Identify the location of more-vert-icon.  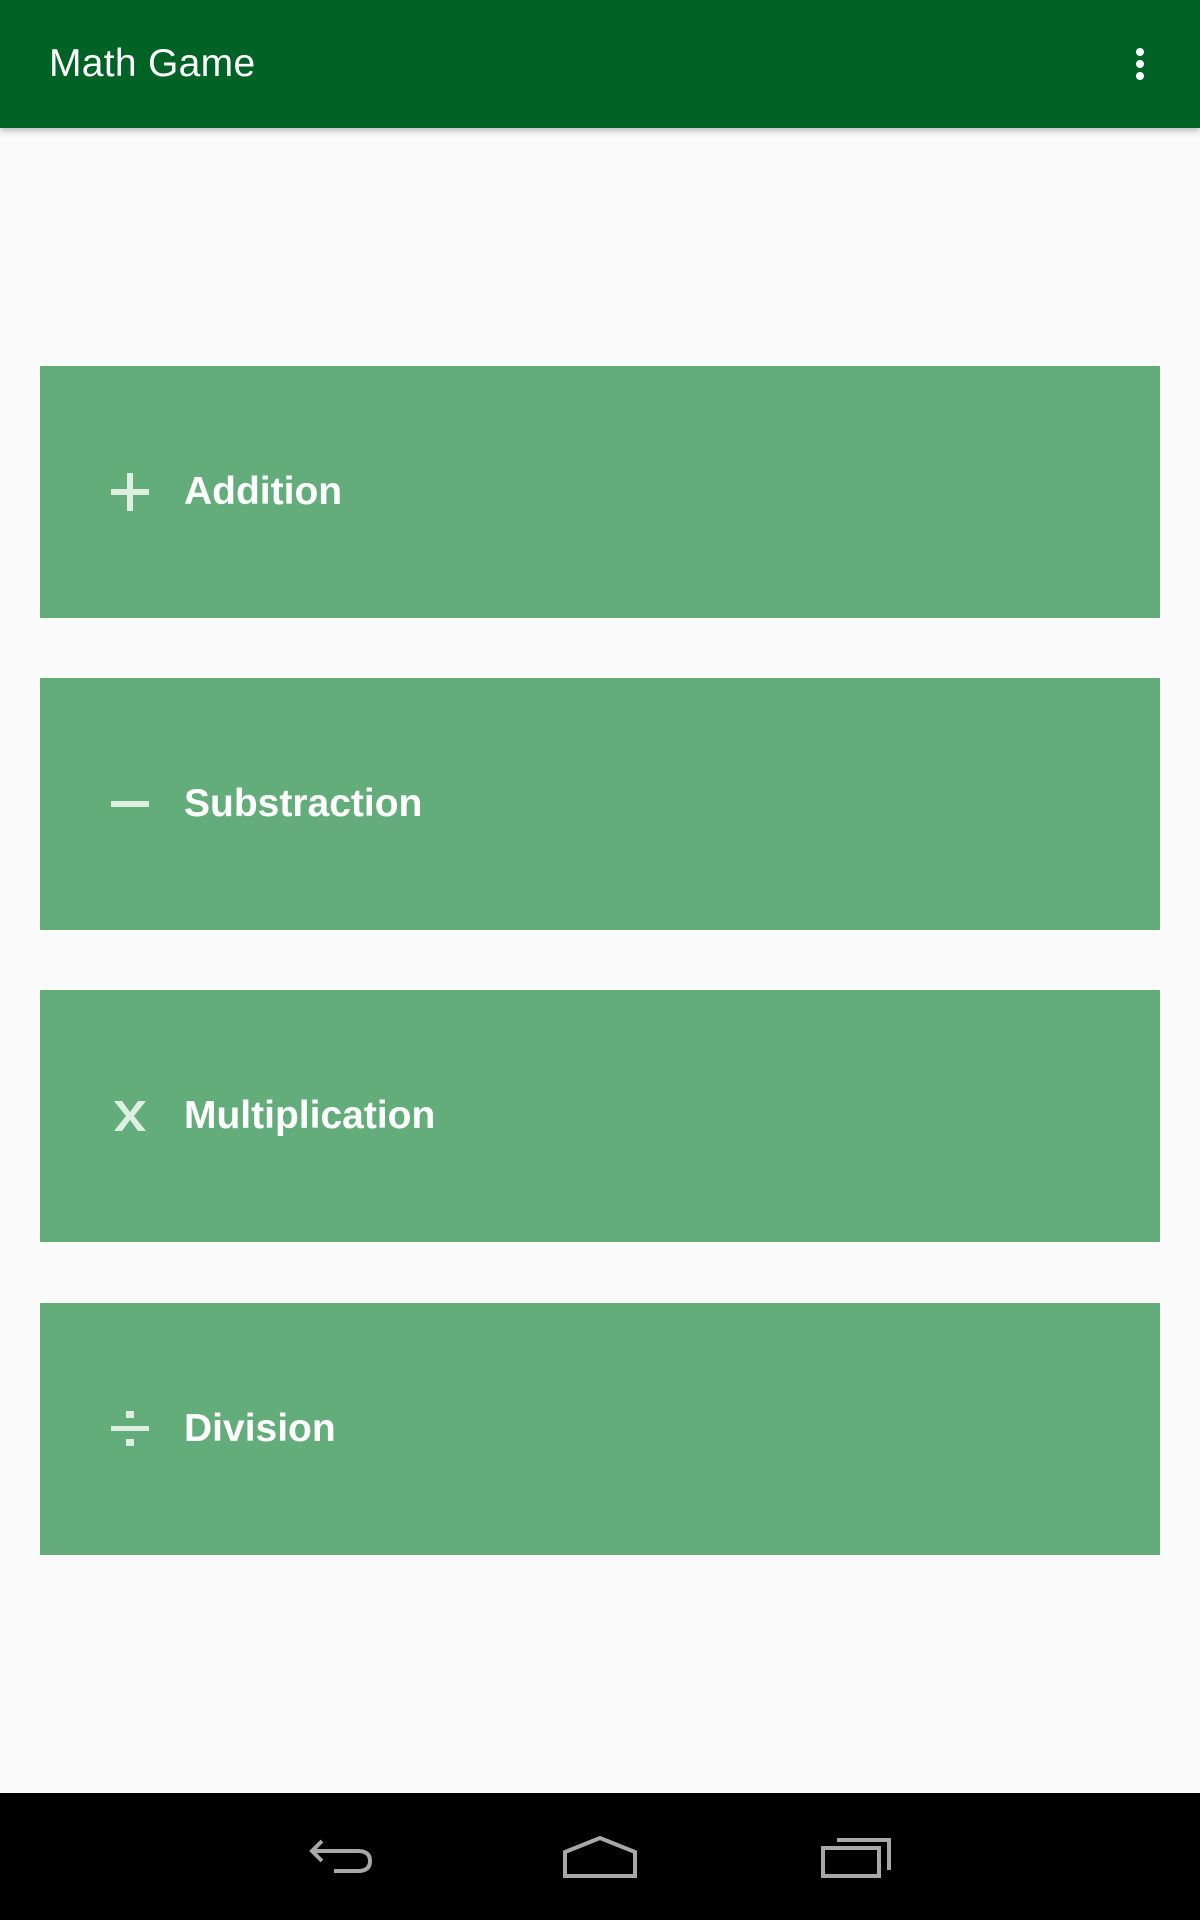
(1140, 52).